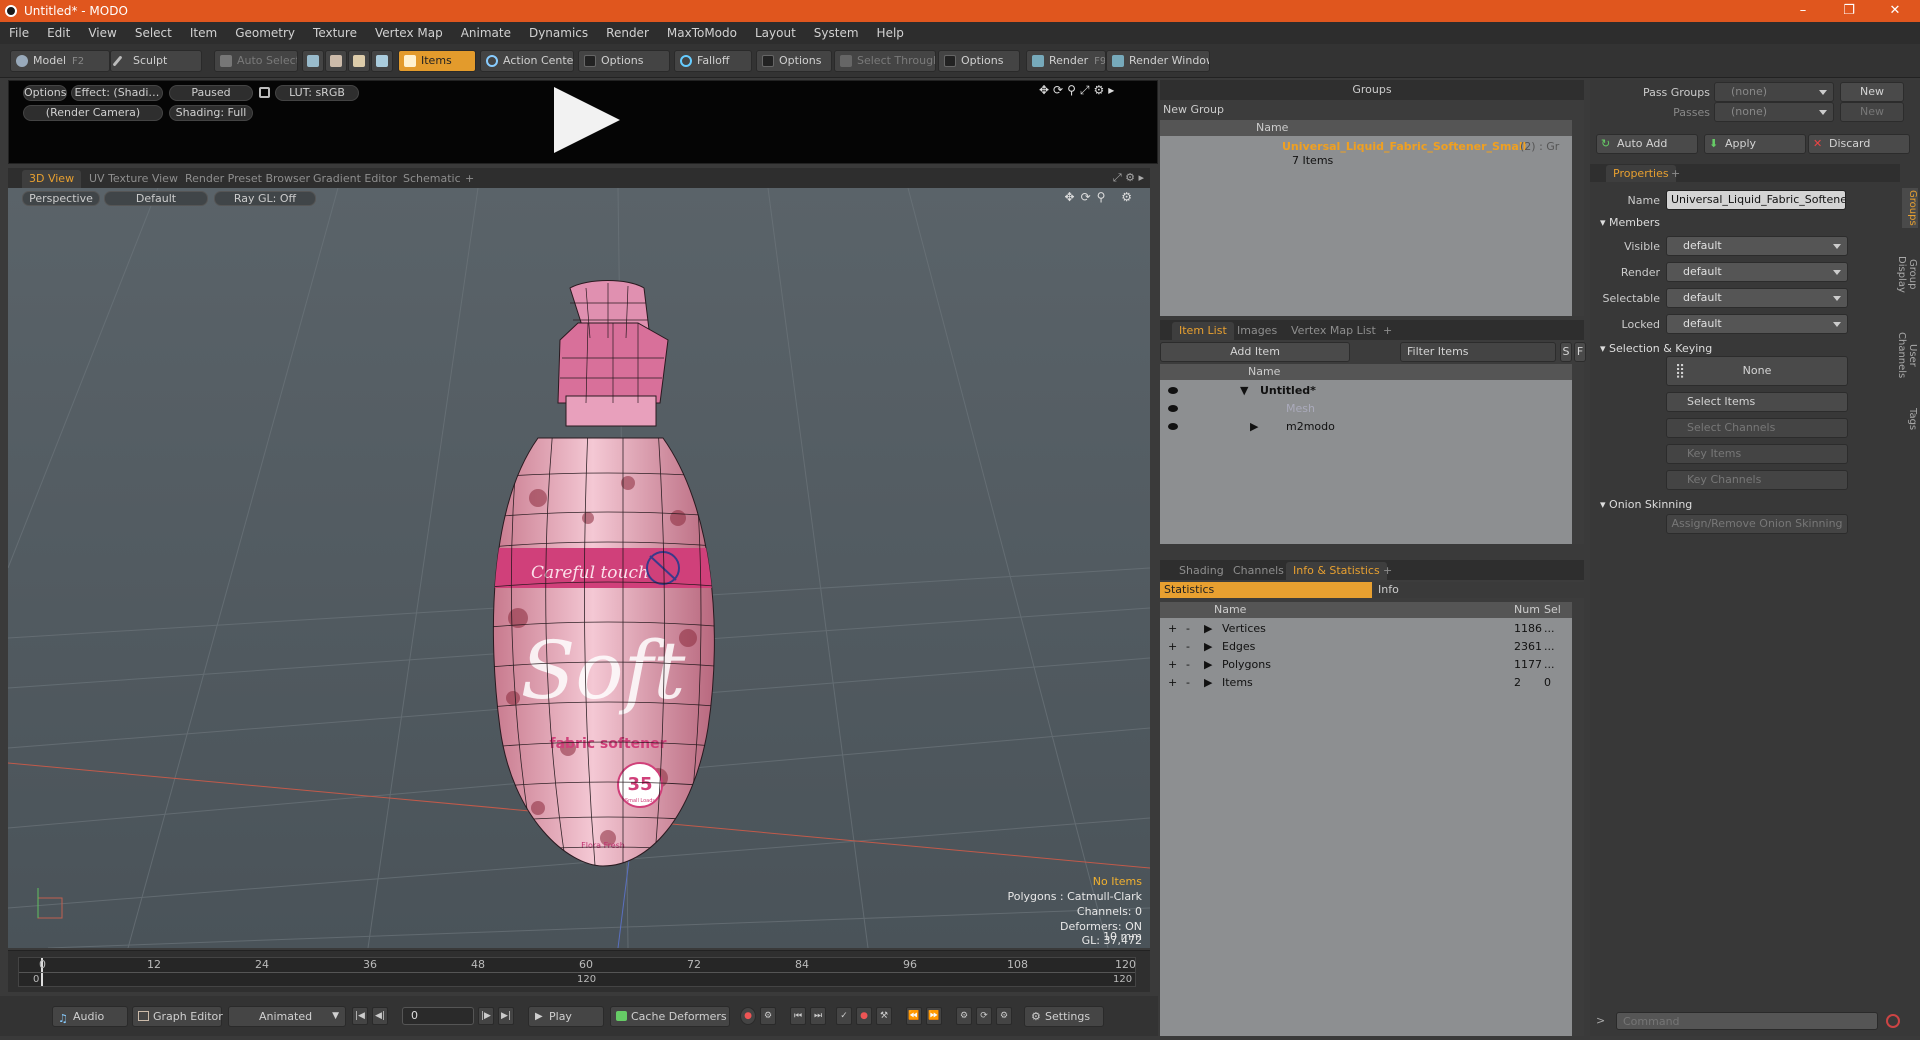 Image resolution: width=1920 pixels, height=1040 pixels. What do you see at coordinates (1646, 504) in the screenshot?
I see `onion-skinning-section: ▾ Onion Skinning` at bounding box center [1646, 504].